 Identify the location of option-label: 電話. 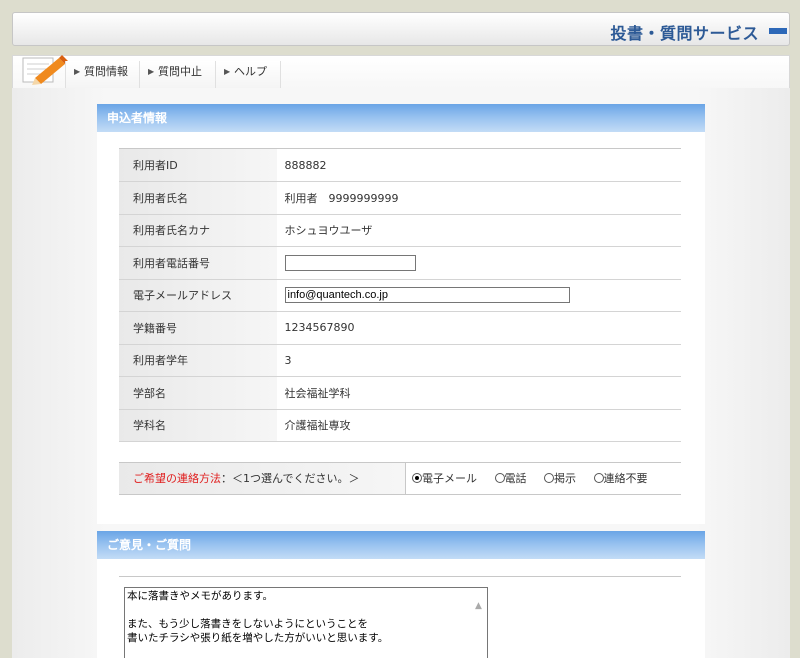
(515, 478).